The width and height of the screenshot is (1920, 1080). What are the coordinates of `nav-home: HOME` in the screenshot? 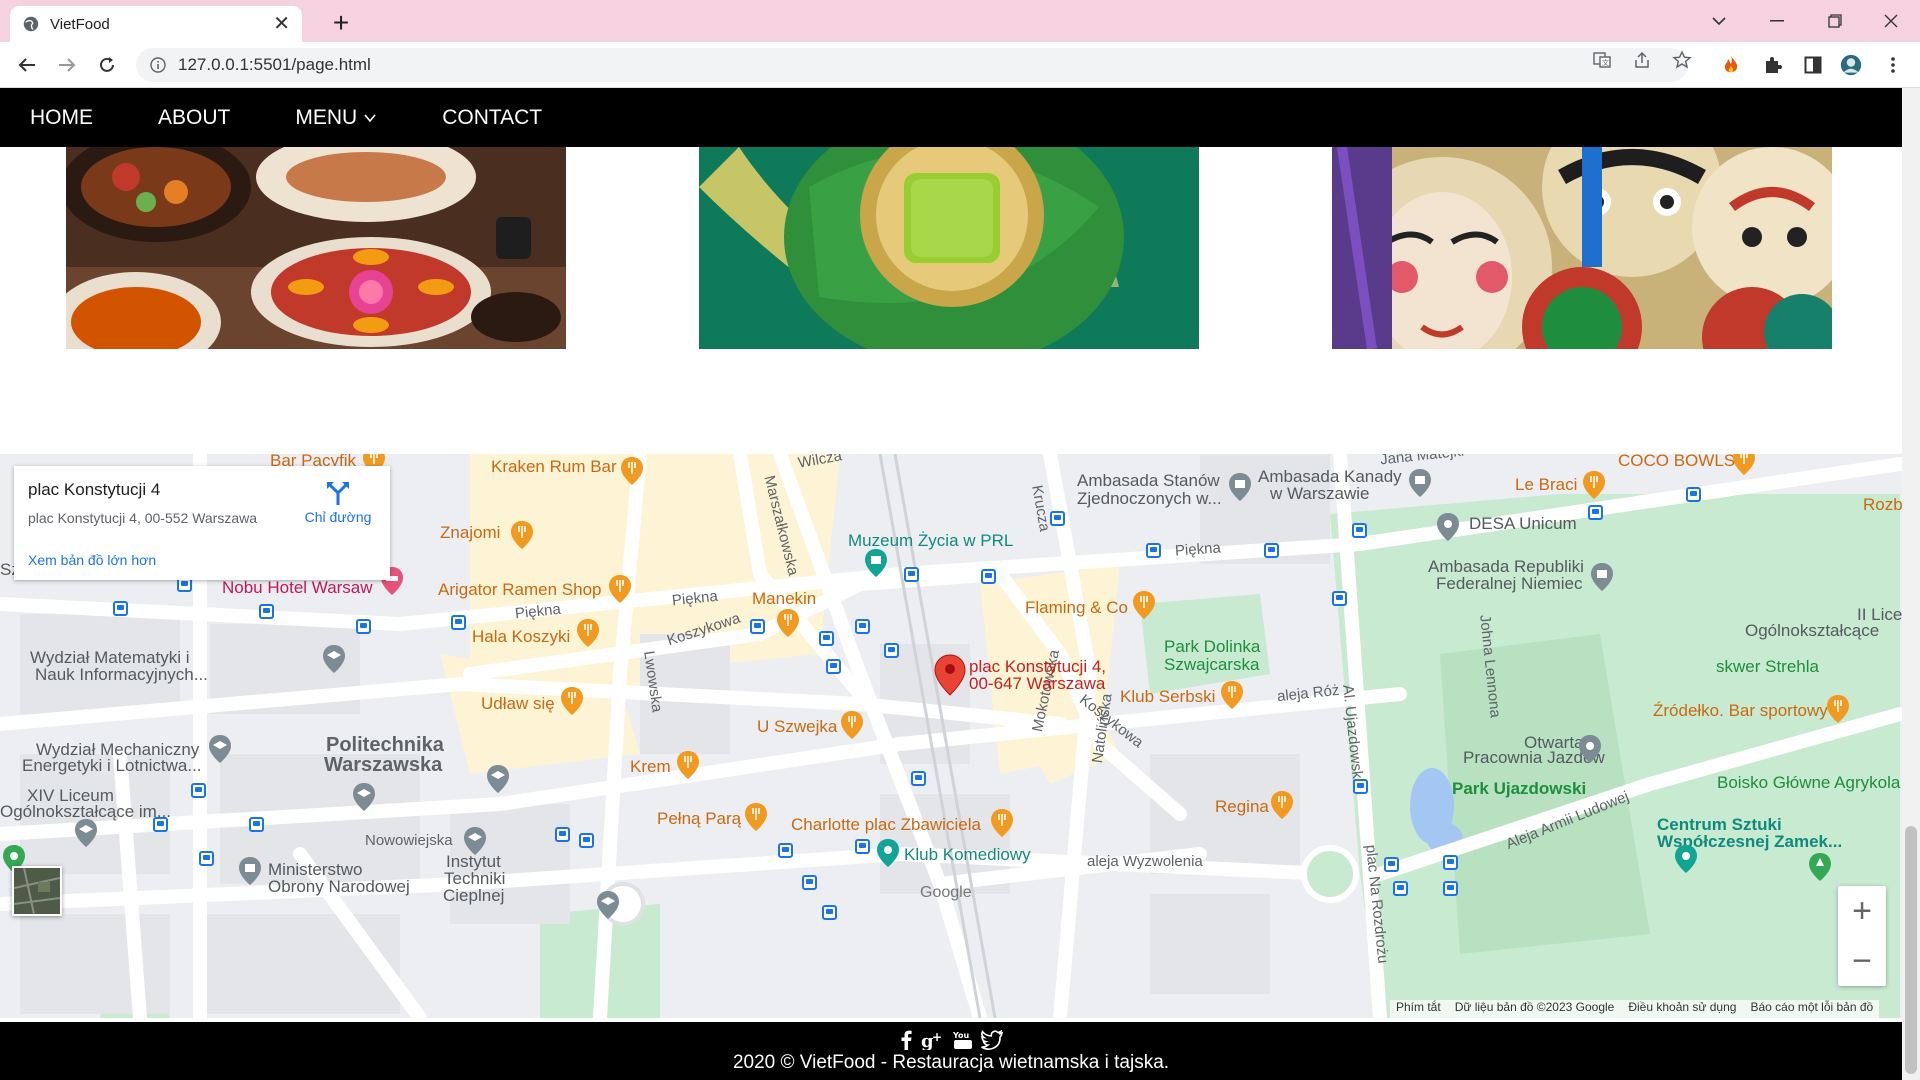 It's located at (61, 118).